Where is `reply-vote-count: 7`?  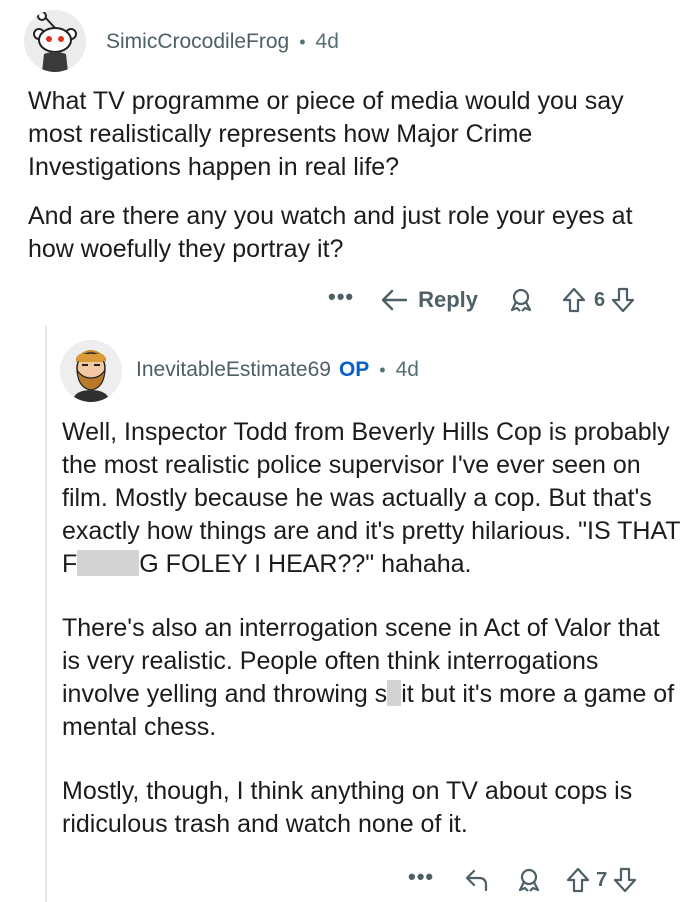 reply-vote-count: 7 is located at coordinates (602, 879).